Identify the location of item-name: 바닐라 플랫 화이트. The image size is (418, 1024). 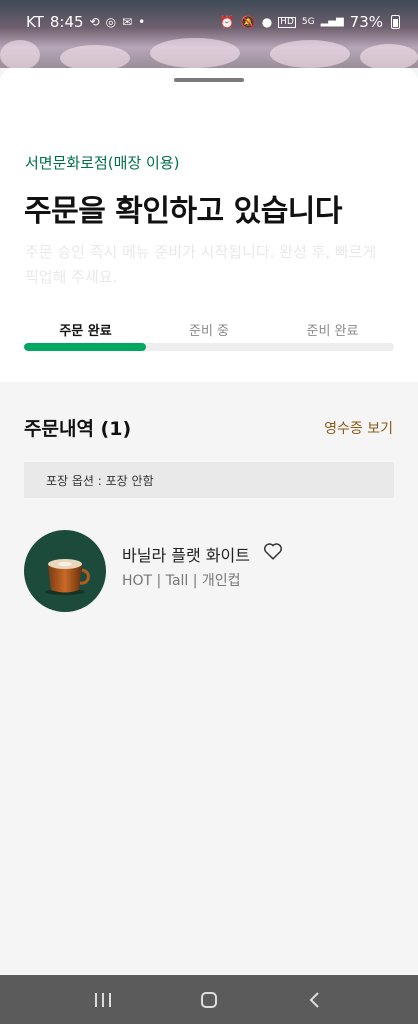
(186, 555).